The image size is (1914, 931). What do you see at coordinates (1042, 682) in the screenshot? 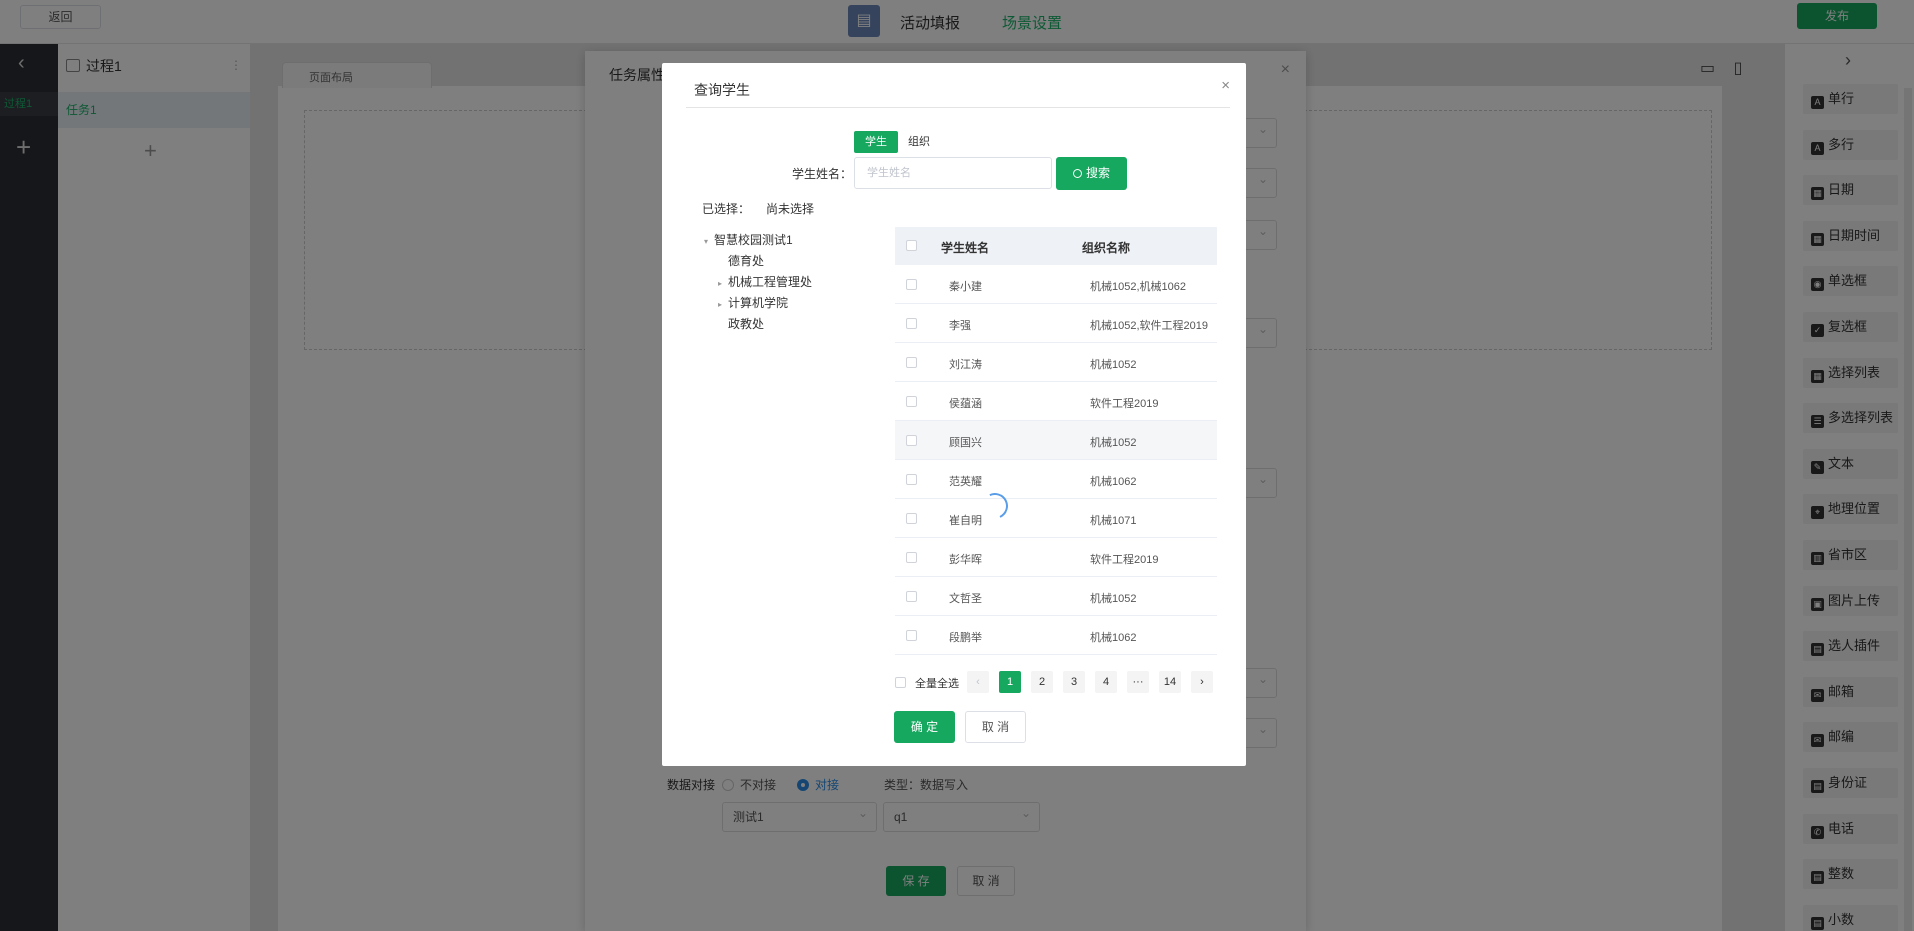
I see `page-button: 2` at bounding box center [1042, 682].